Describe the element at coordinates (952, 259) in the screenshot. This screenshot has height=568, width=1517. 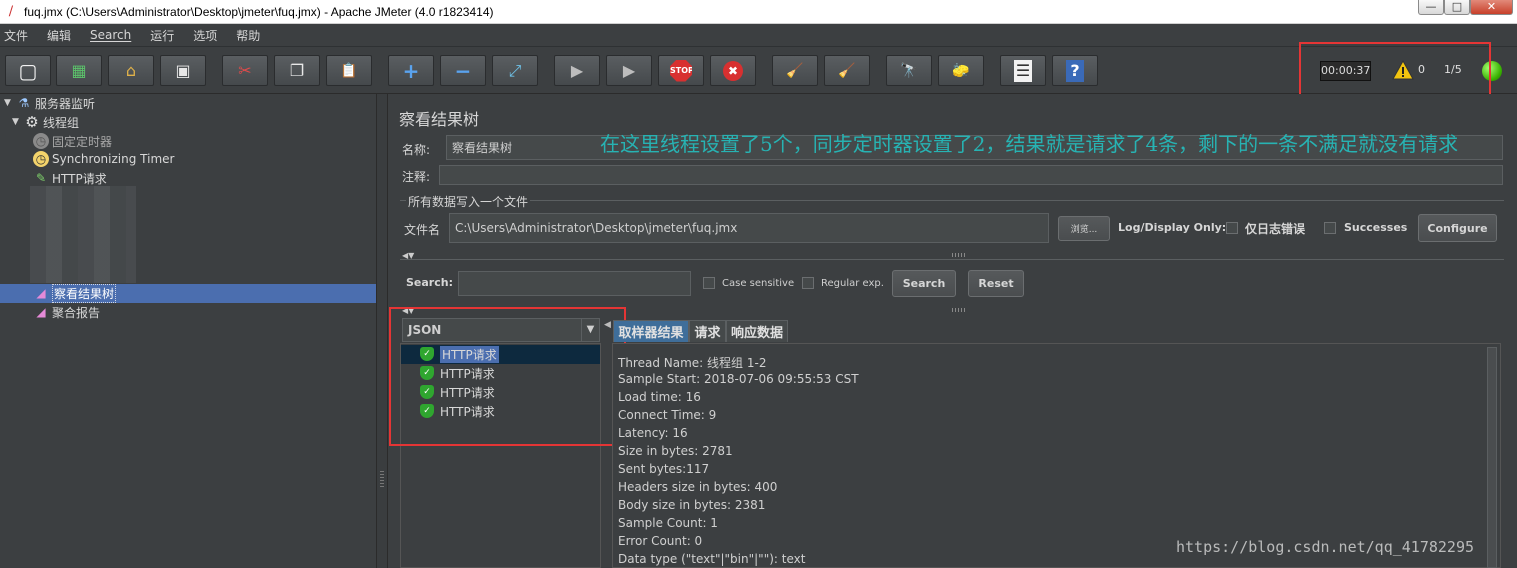
I see `divider-line` at that location.